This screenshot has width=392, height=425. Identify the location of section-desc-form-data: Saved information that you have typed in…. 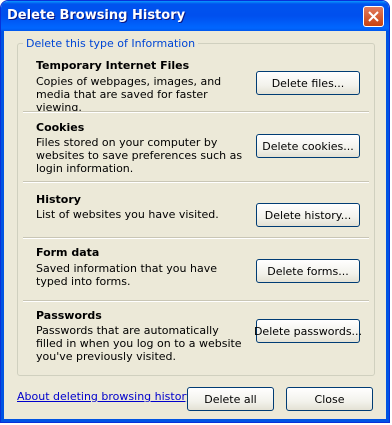
(126, 275).